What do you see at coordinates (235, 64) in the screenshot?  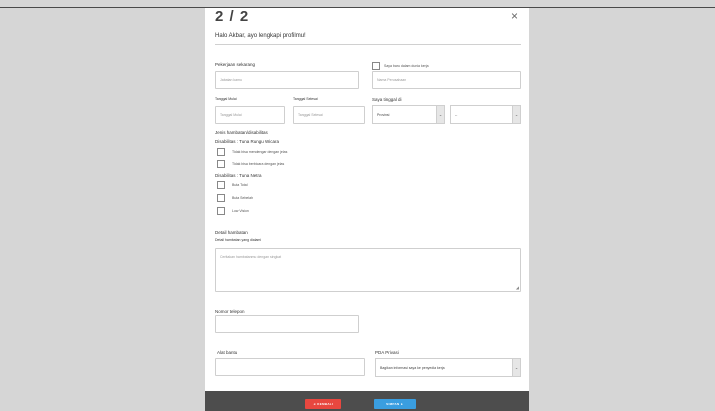 I see `job-label: Pekerjaan sekarang` at bounding box center [235, 64].